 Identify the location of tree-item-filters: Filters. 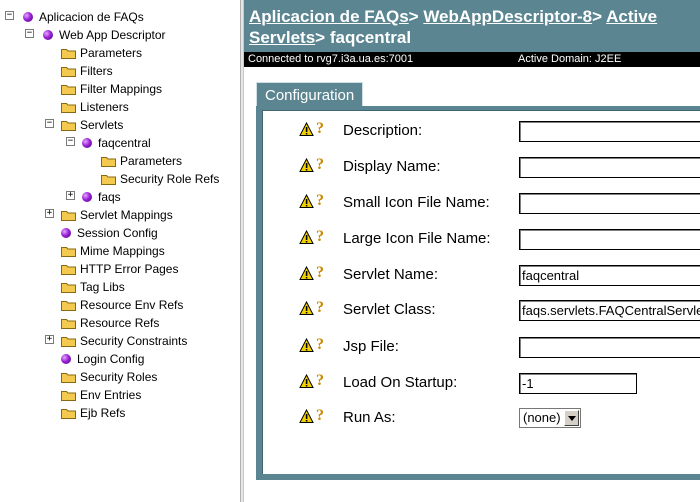
(87, 71).